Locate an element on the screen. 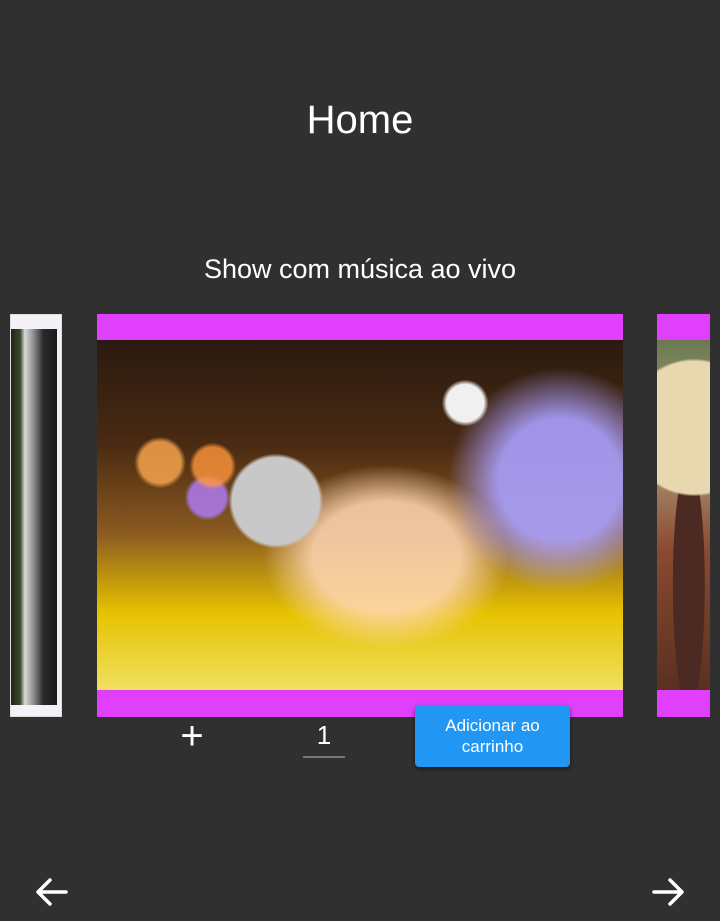 The height and width of the screenshot is (921, 720). next-button is located at coordinates (668, 892).